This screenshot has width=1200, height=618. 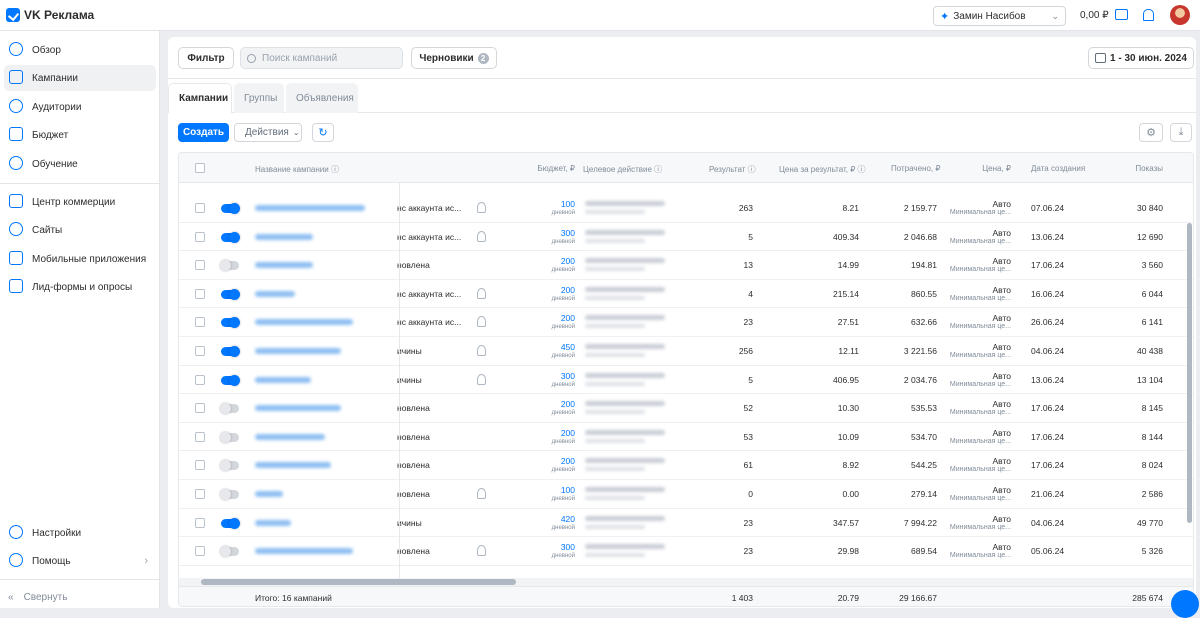 I want to click on tab-groups: Группы, so click(x=259, y=98).